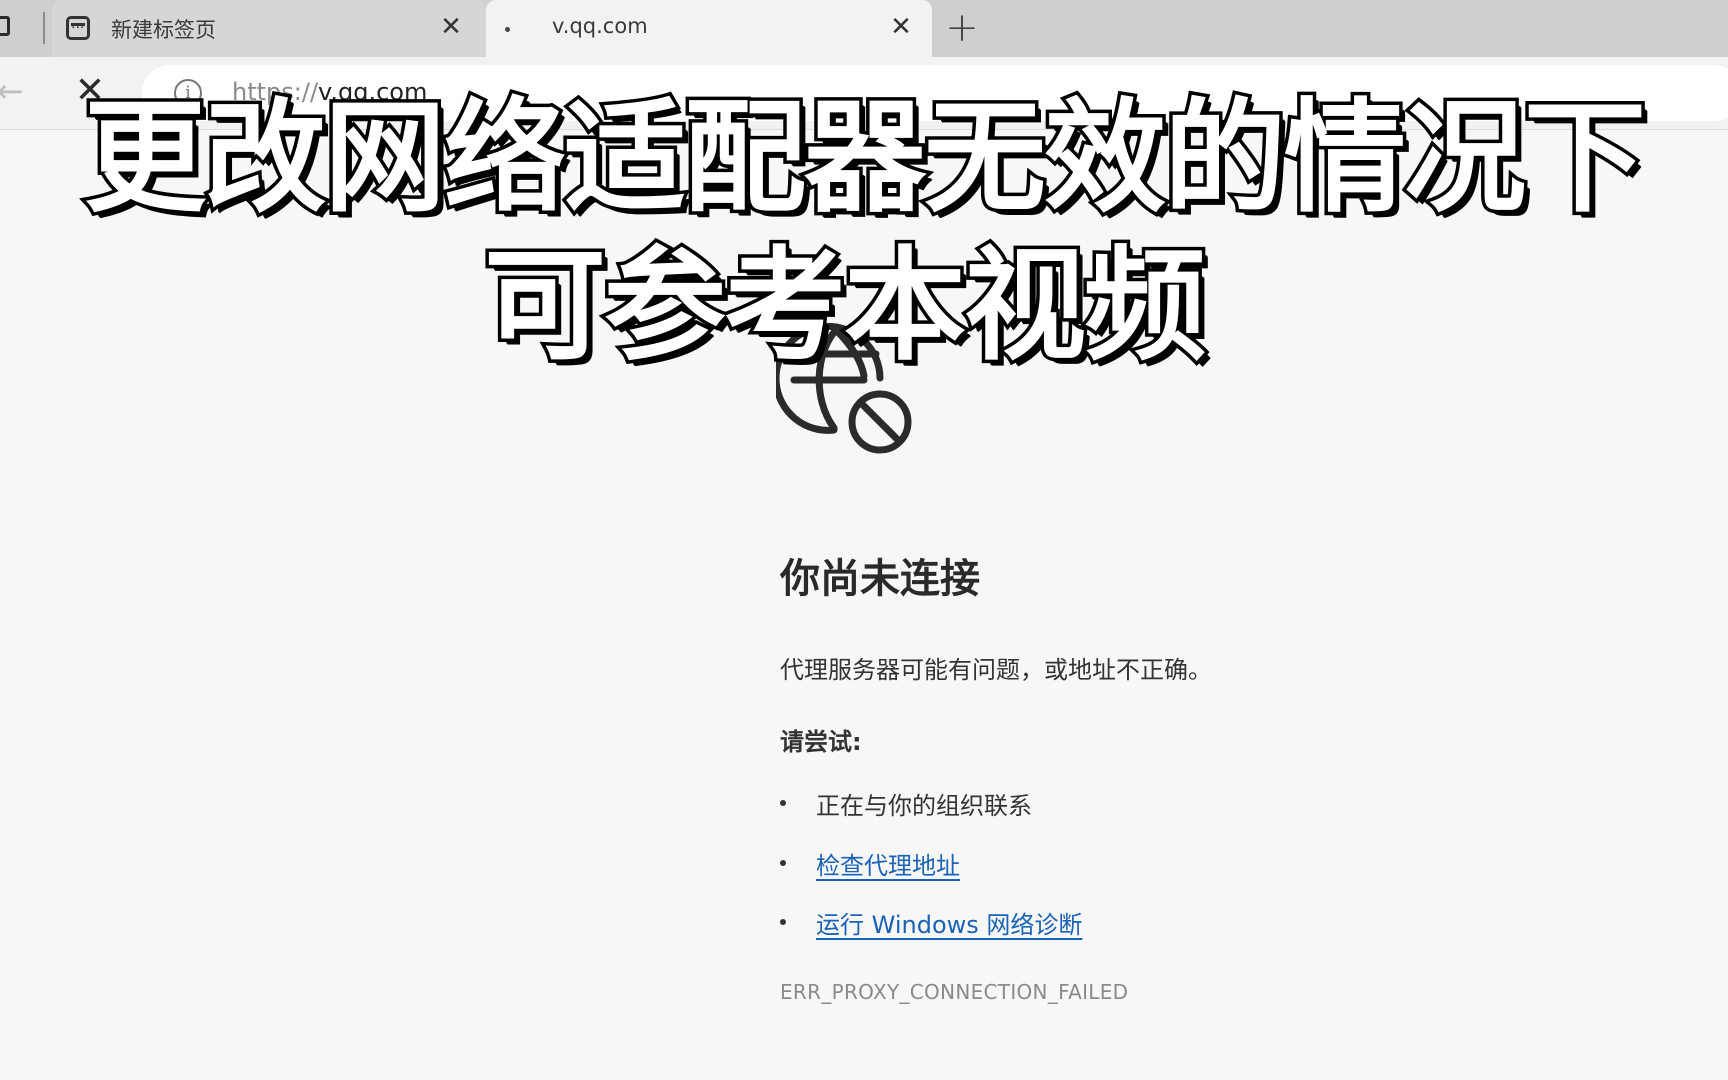 The width and height of the screenshot is (1728, 1080). What do you see at coordinates (600, 26) in the screenshot?
I see `tab-title: v.qq.com` at bounding box center [600, 26].